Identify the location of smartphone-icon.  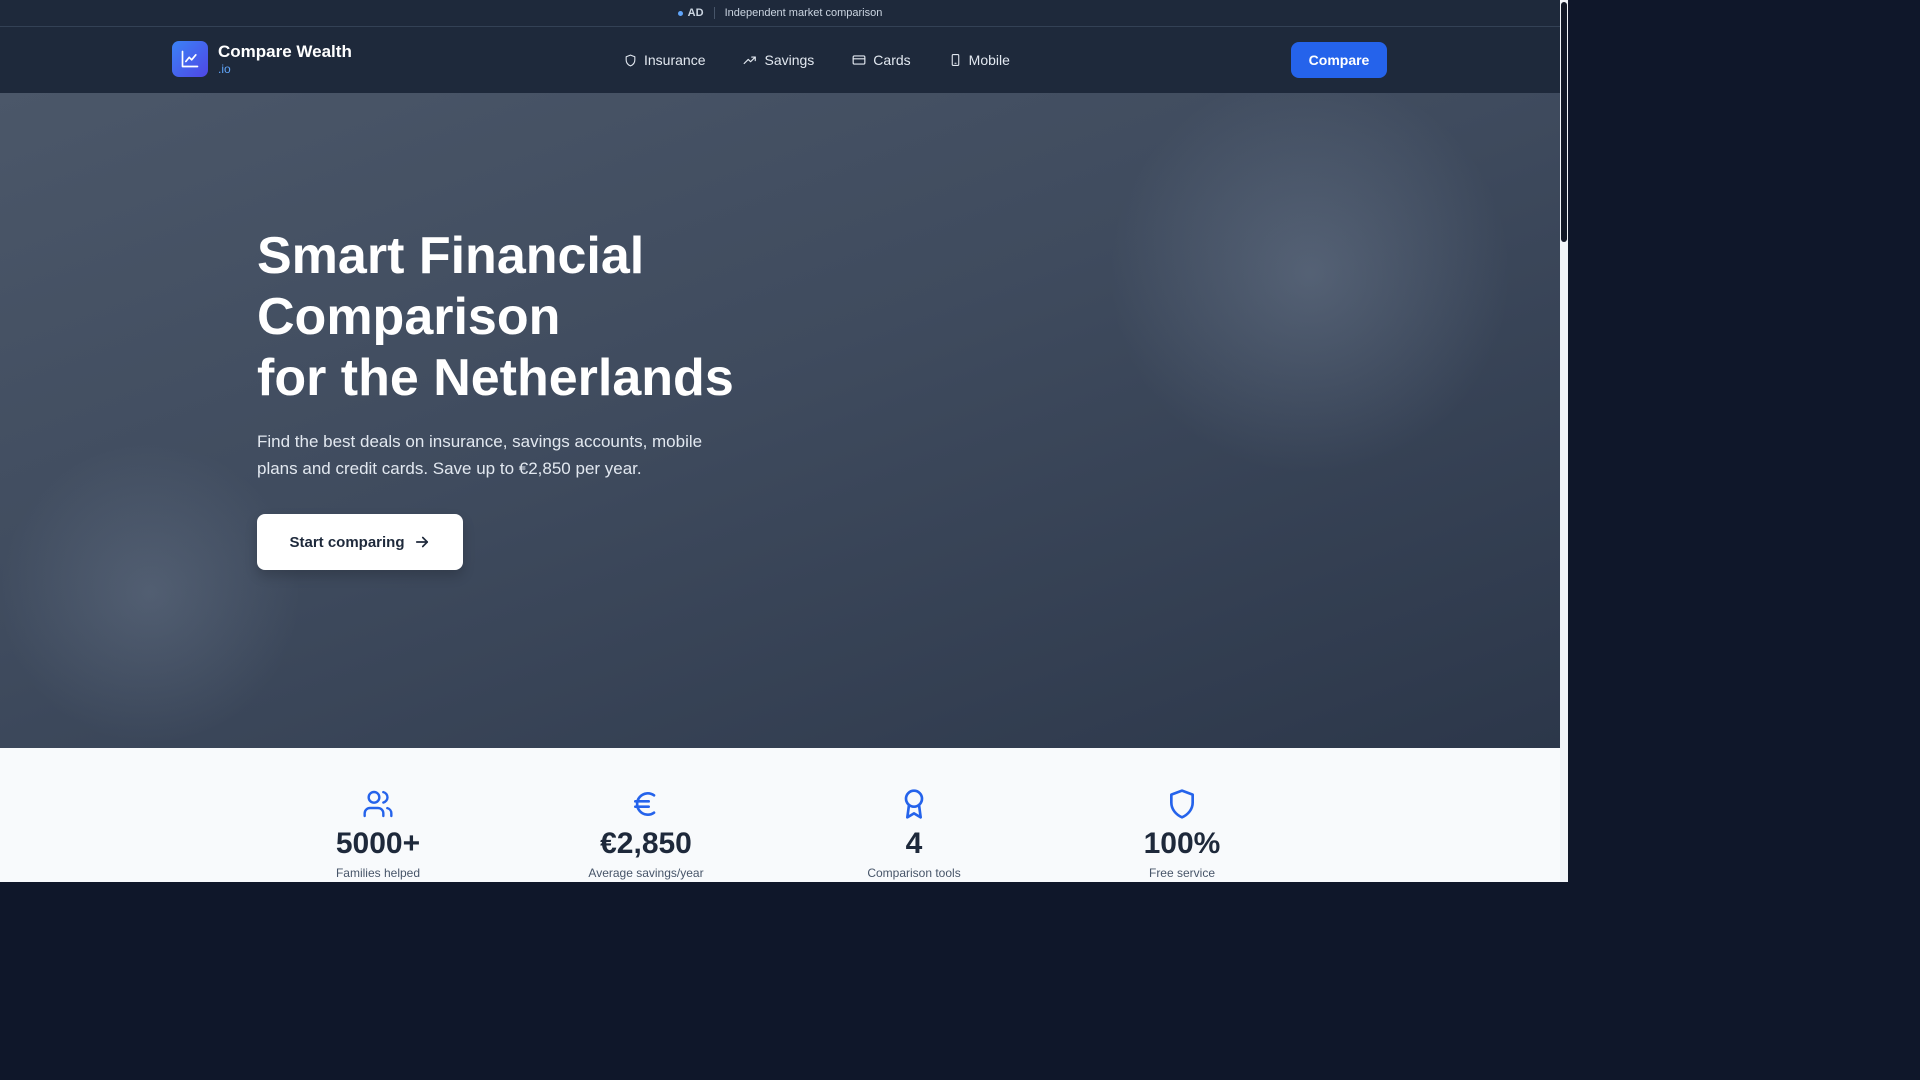
(955, 60).